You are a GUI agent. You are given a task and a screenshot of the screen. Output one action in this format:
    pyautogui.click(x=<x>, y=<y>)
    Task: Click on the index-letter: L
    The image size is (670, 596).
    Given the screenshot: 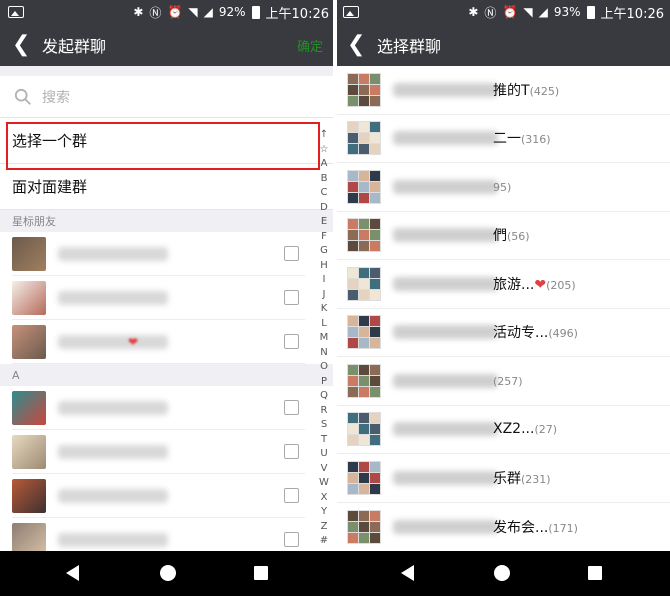 What is the action you would take?
    pyautogui.click(x=324, y=324)
    